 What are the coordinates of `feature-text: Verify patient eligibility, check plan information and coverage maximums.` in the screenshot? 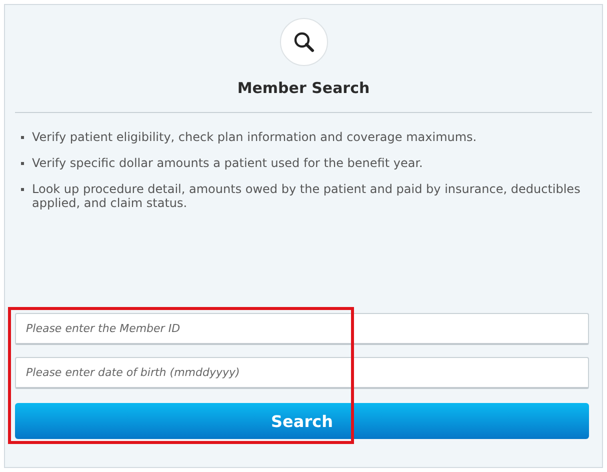 It's located at (254, 137).